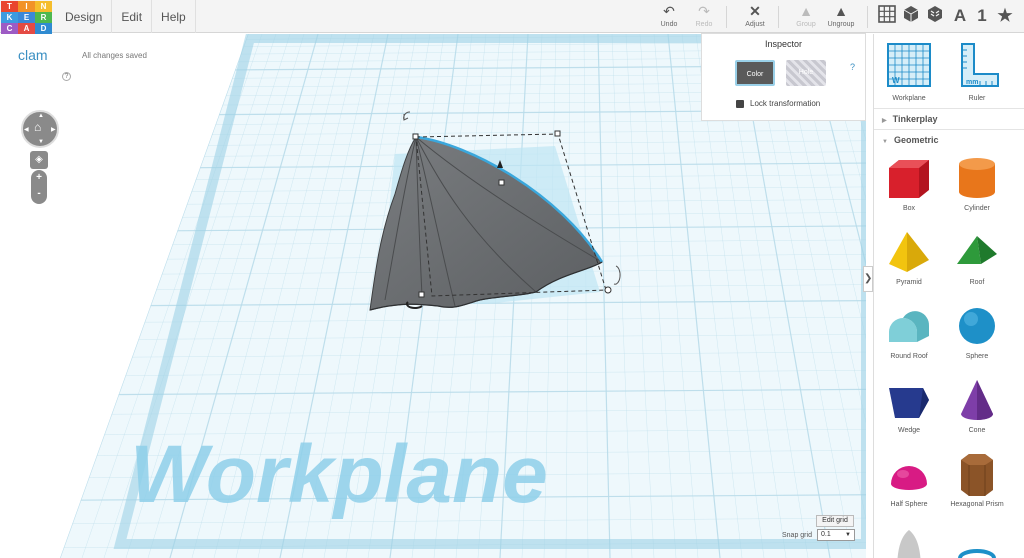 The height and width of the screenshot is (558, 1024). Describe the element at coordinates (33, 55) in the screenshot. I see `project-name: clam` at that location.